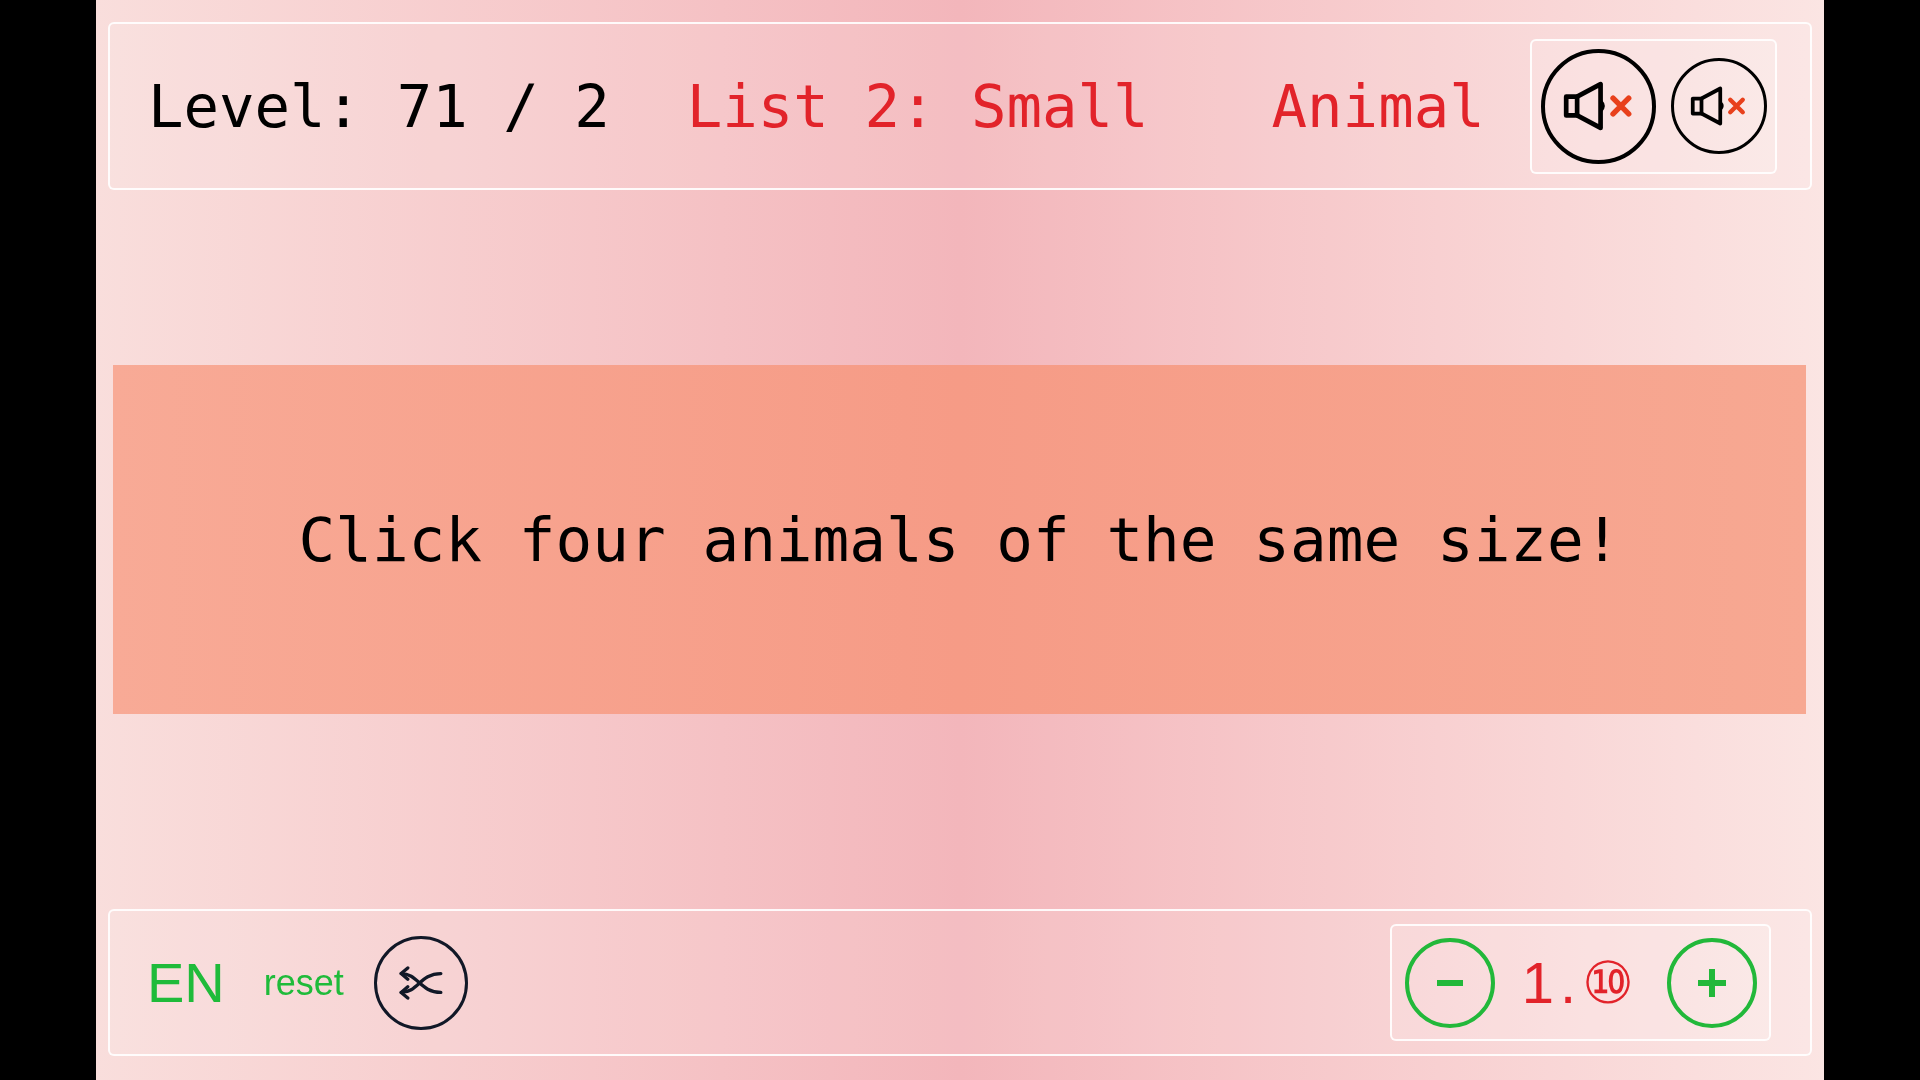  What do you see at coordinates (959, 539) in the screenshot?
I see `instruction-text: Click four animals of the same size!` at bounding box center [959, 539].